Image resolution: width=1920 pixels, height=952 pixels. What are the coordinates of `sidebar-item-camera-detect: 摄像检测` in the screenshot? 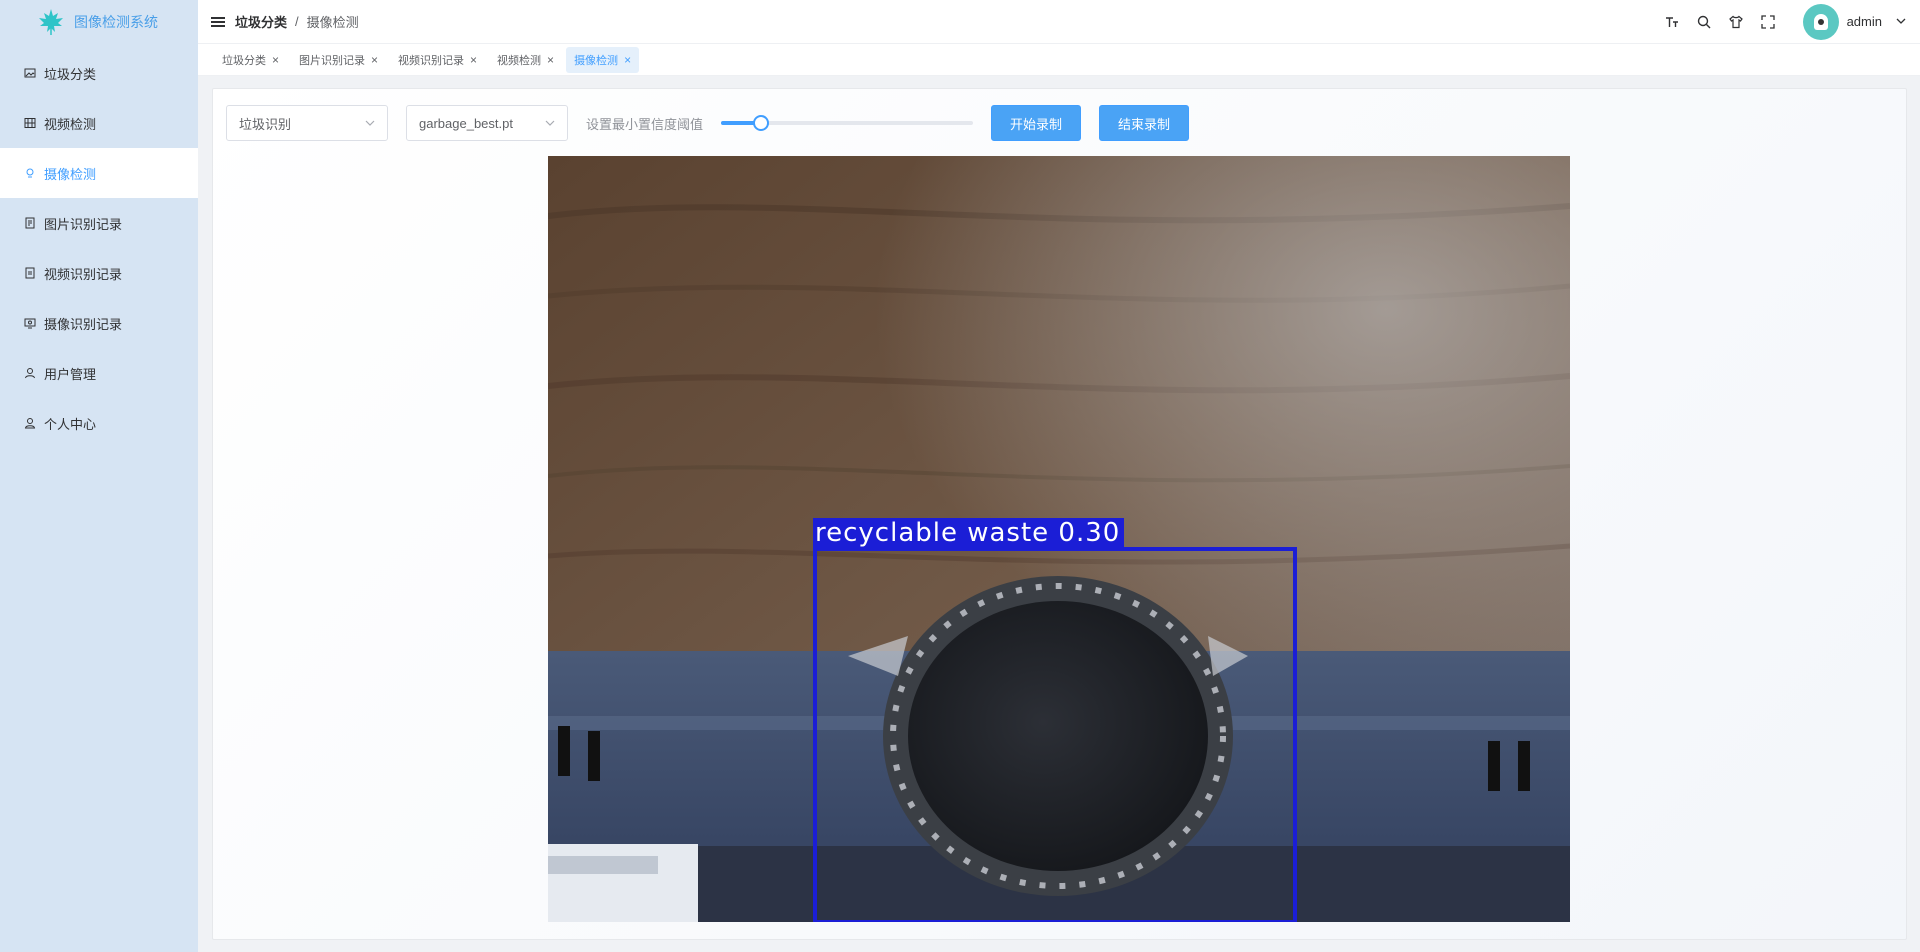 It's located at (99, 173).